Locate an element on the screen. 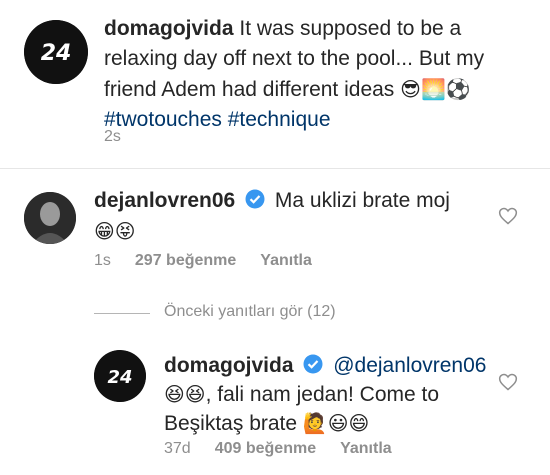 This screenshot has width=550, height=475. comment-likes: 297 beğenme is located at coordinates (185, 261).